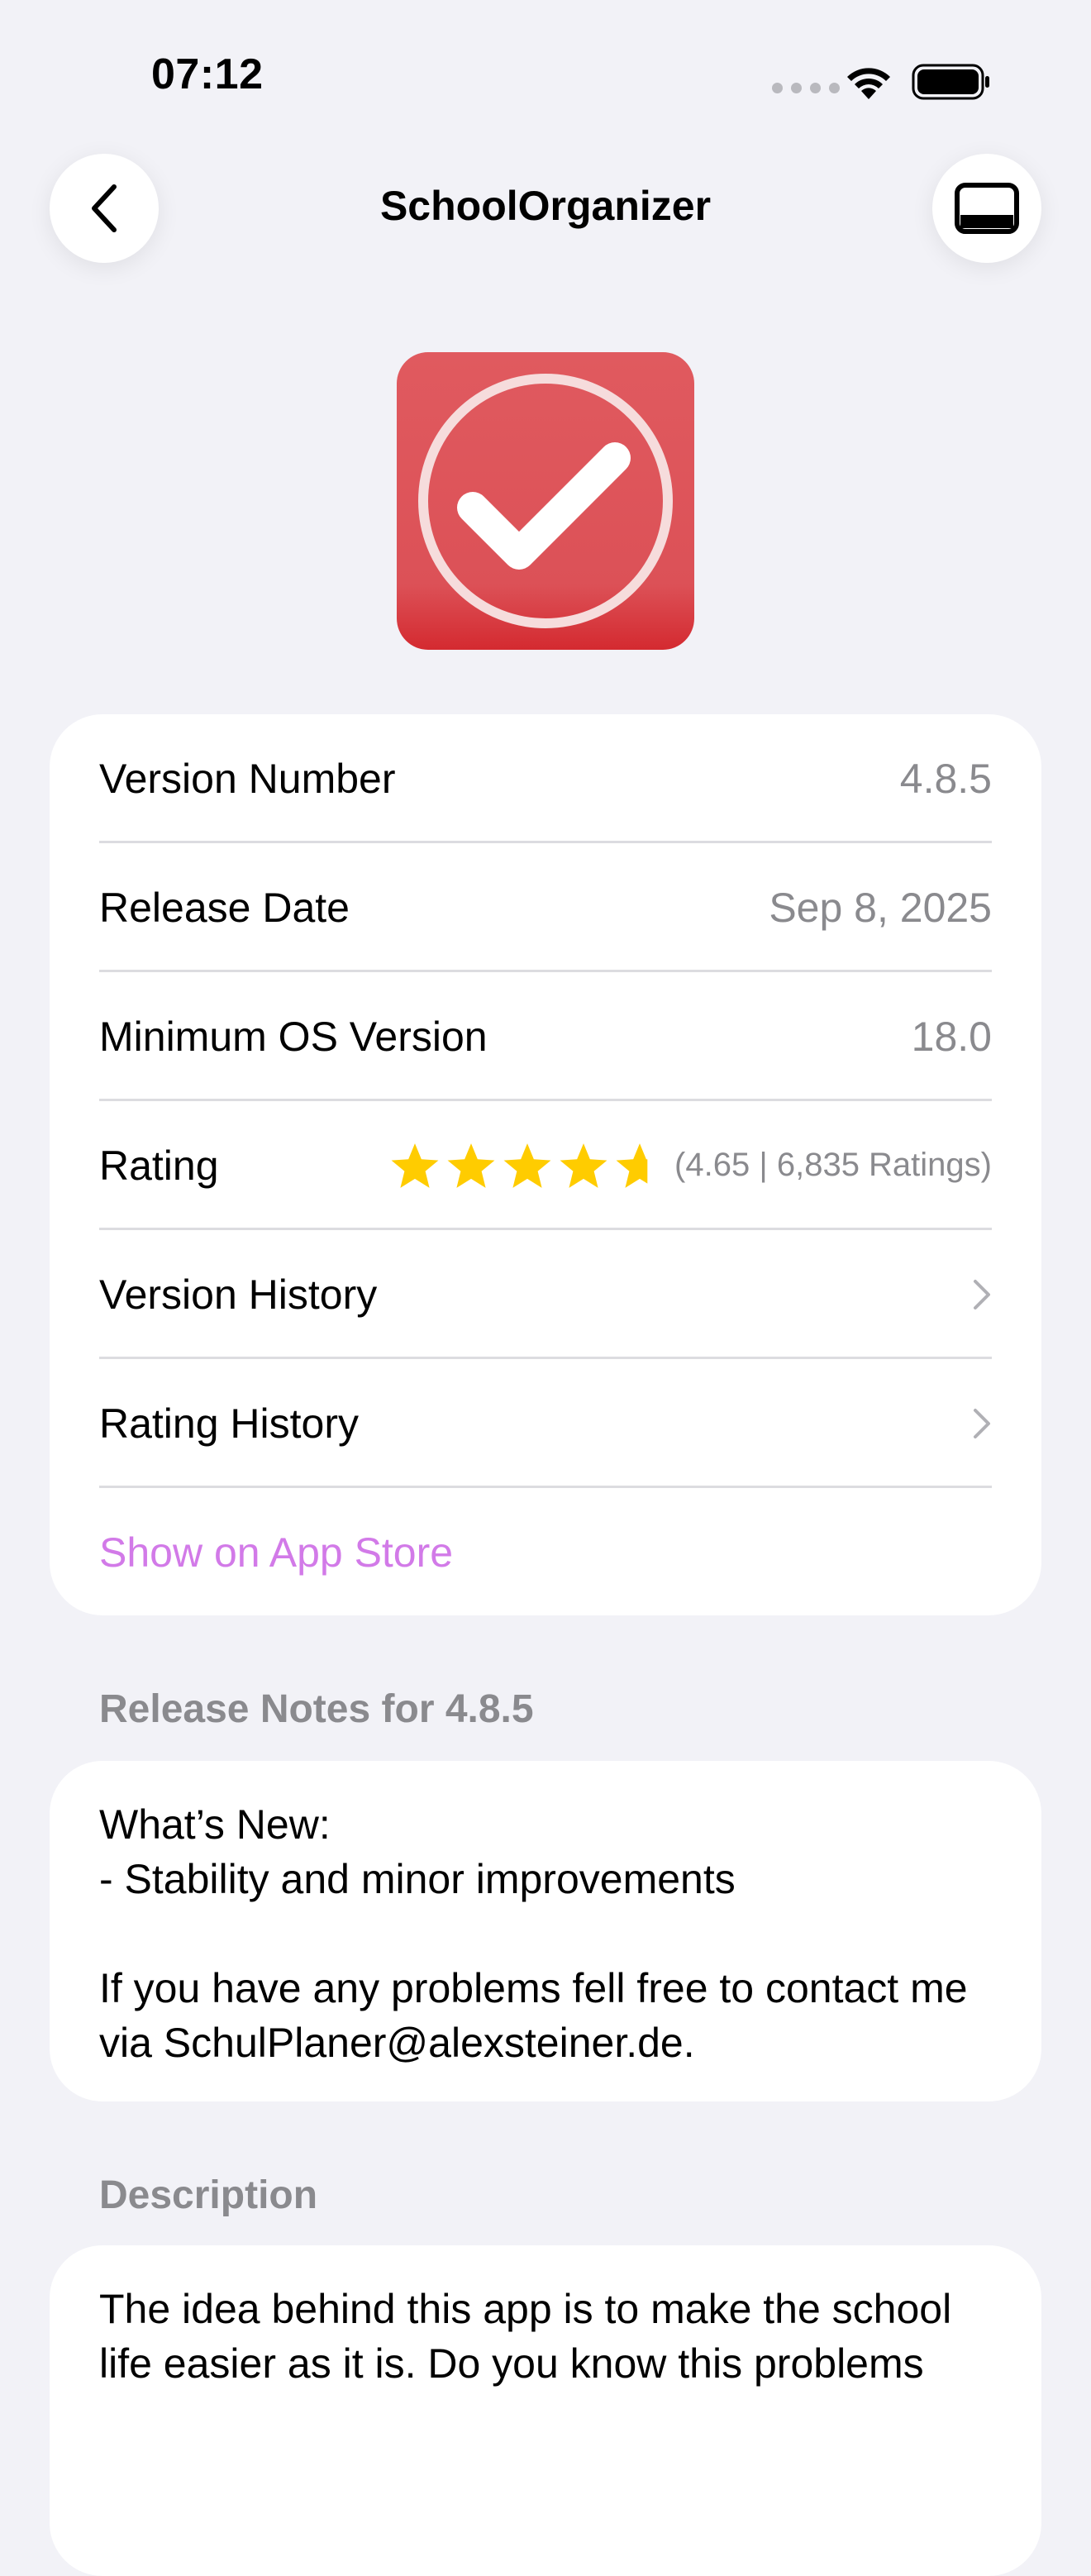 Image resolution: width=1091 pixels, height=2576 pixels. I want to click on rating-row: Rating (4.65 | 6,835 Ratings), so click(545, 1165).